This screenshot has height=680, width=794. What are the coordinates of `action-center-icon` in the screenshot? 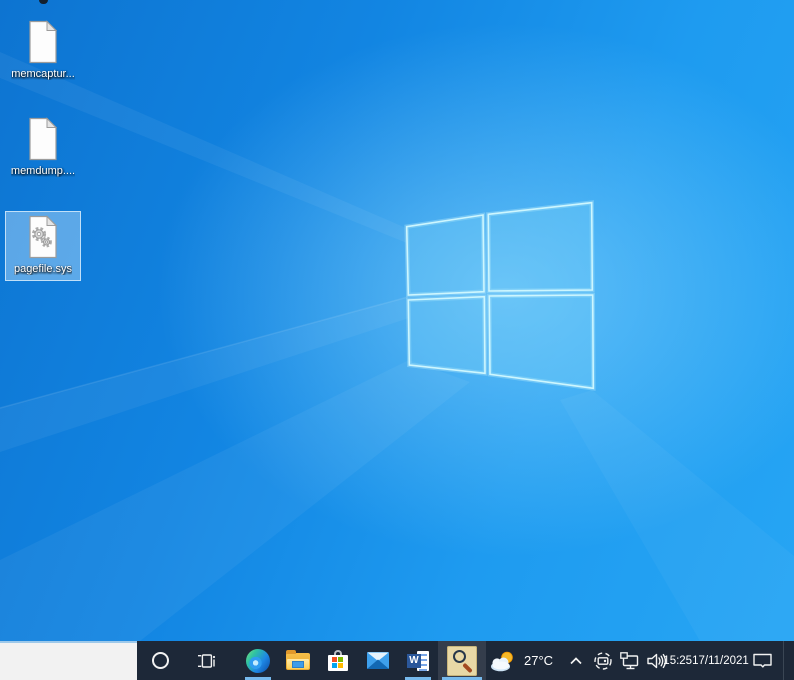 It's located at (762, 660).